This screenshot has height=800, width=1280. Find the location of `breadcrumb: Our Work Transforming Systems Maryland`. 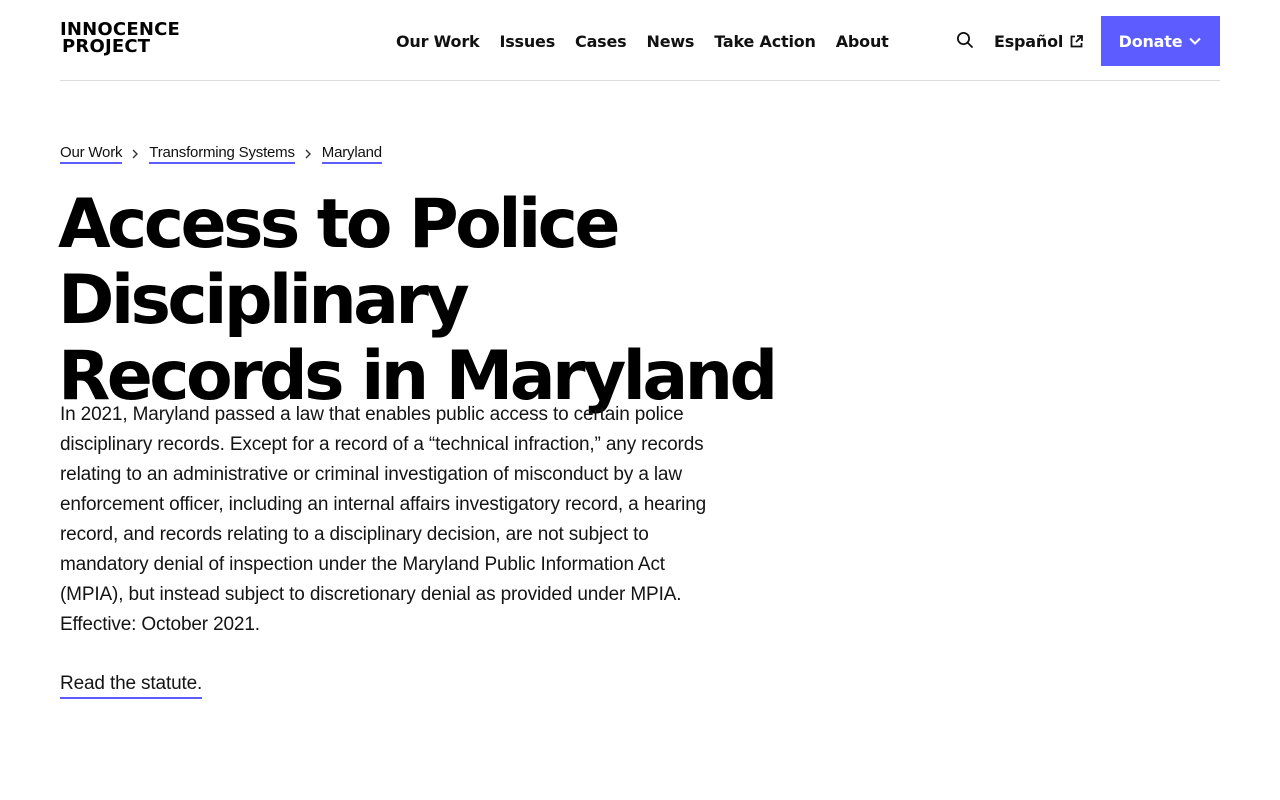

breadcrumb: Our Work Transforming Systems Maryland is located at coordinates (221, 154).